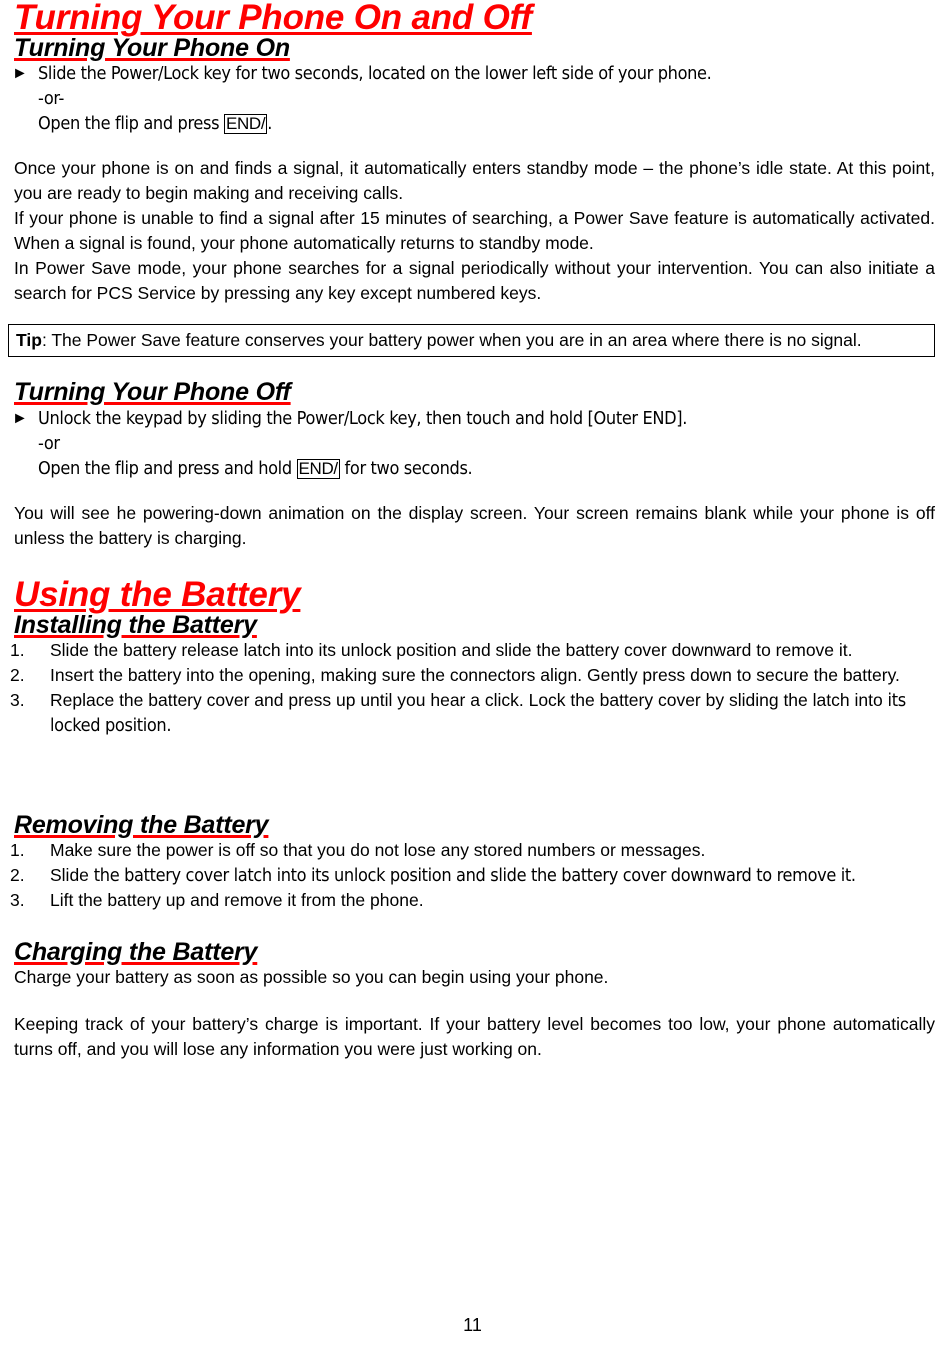 The image size is (945, 1356). Describe the element at coordinates (131, 124) in the screenshot. I see `bullet-line-3-prefix: Open the flip and press` at that location.